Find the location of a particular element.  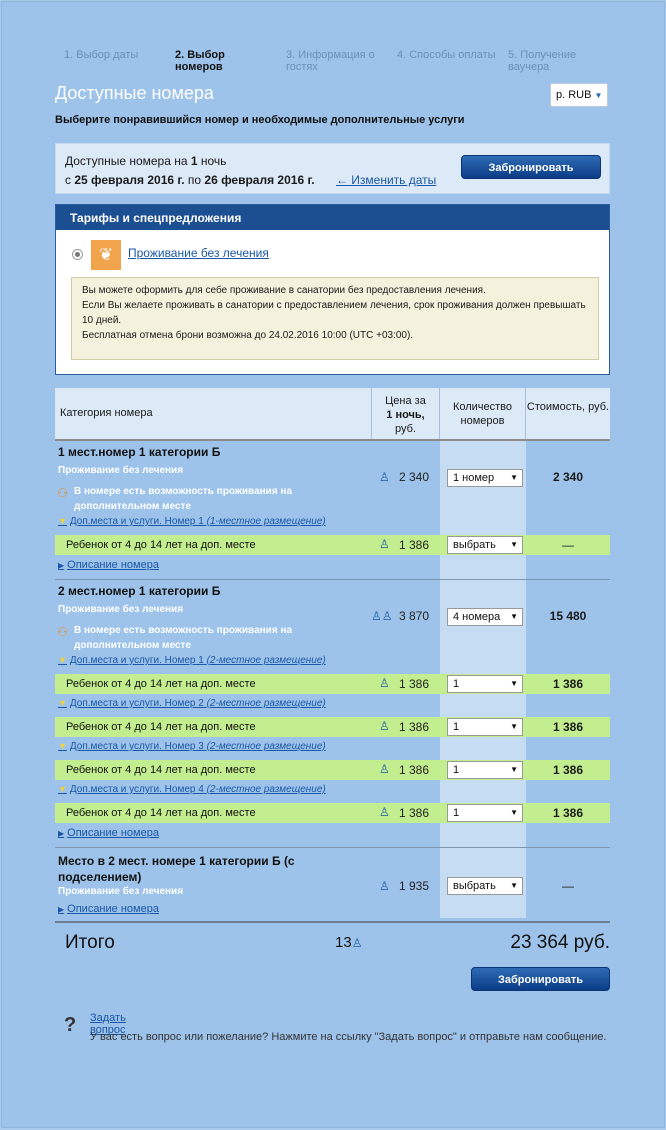

room-quantity-select: 1 номер ▼ is located at coordinates (485, 478).